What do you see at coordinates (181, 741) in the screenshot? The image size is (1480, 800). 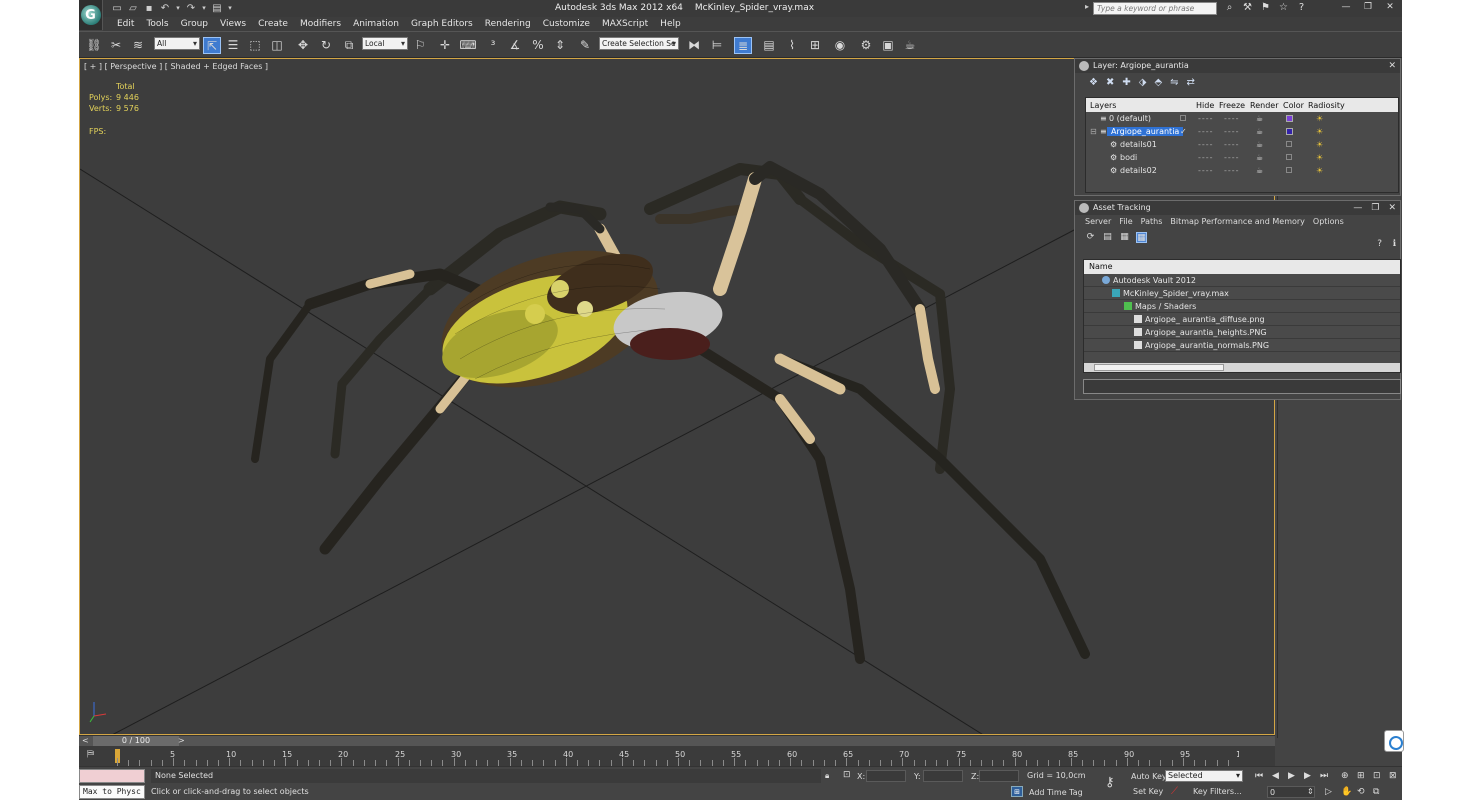 I see `time-slider-next-icon: >` at bounding box center [181, 741].